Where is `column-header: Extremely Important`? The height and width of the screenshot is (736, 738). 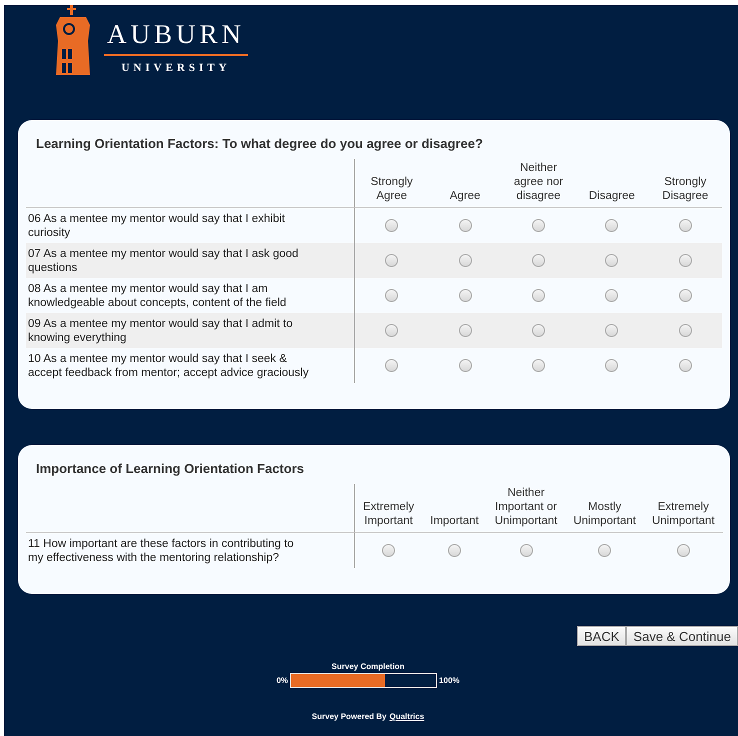 column-header: Extremely Important is located at coordinates (388, 514).